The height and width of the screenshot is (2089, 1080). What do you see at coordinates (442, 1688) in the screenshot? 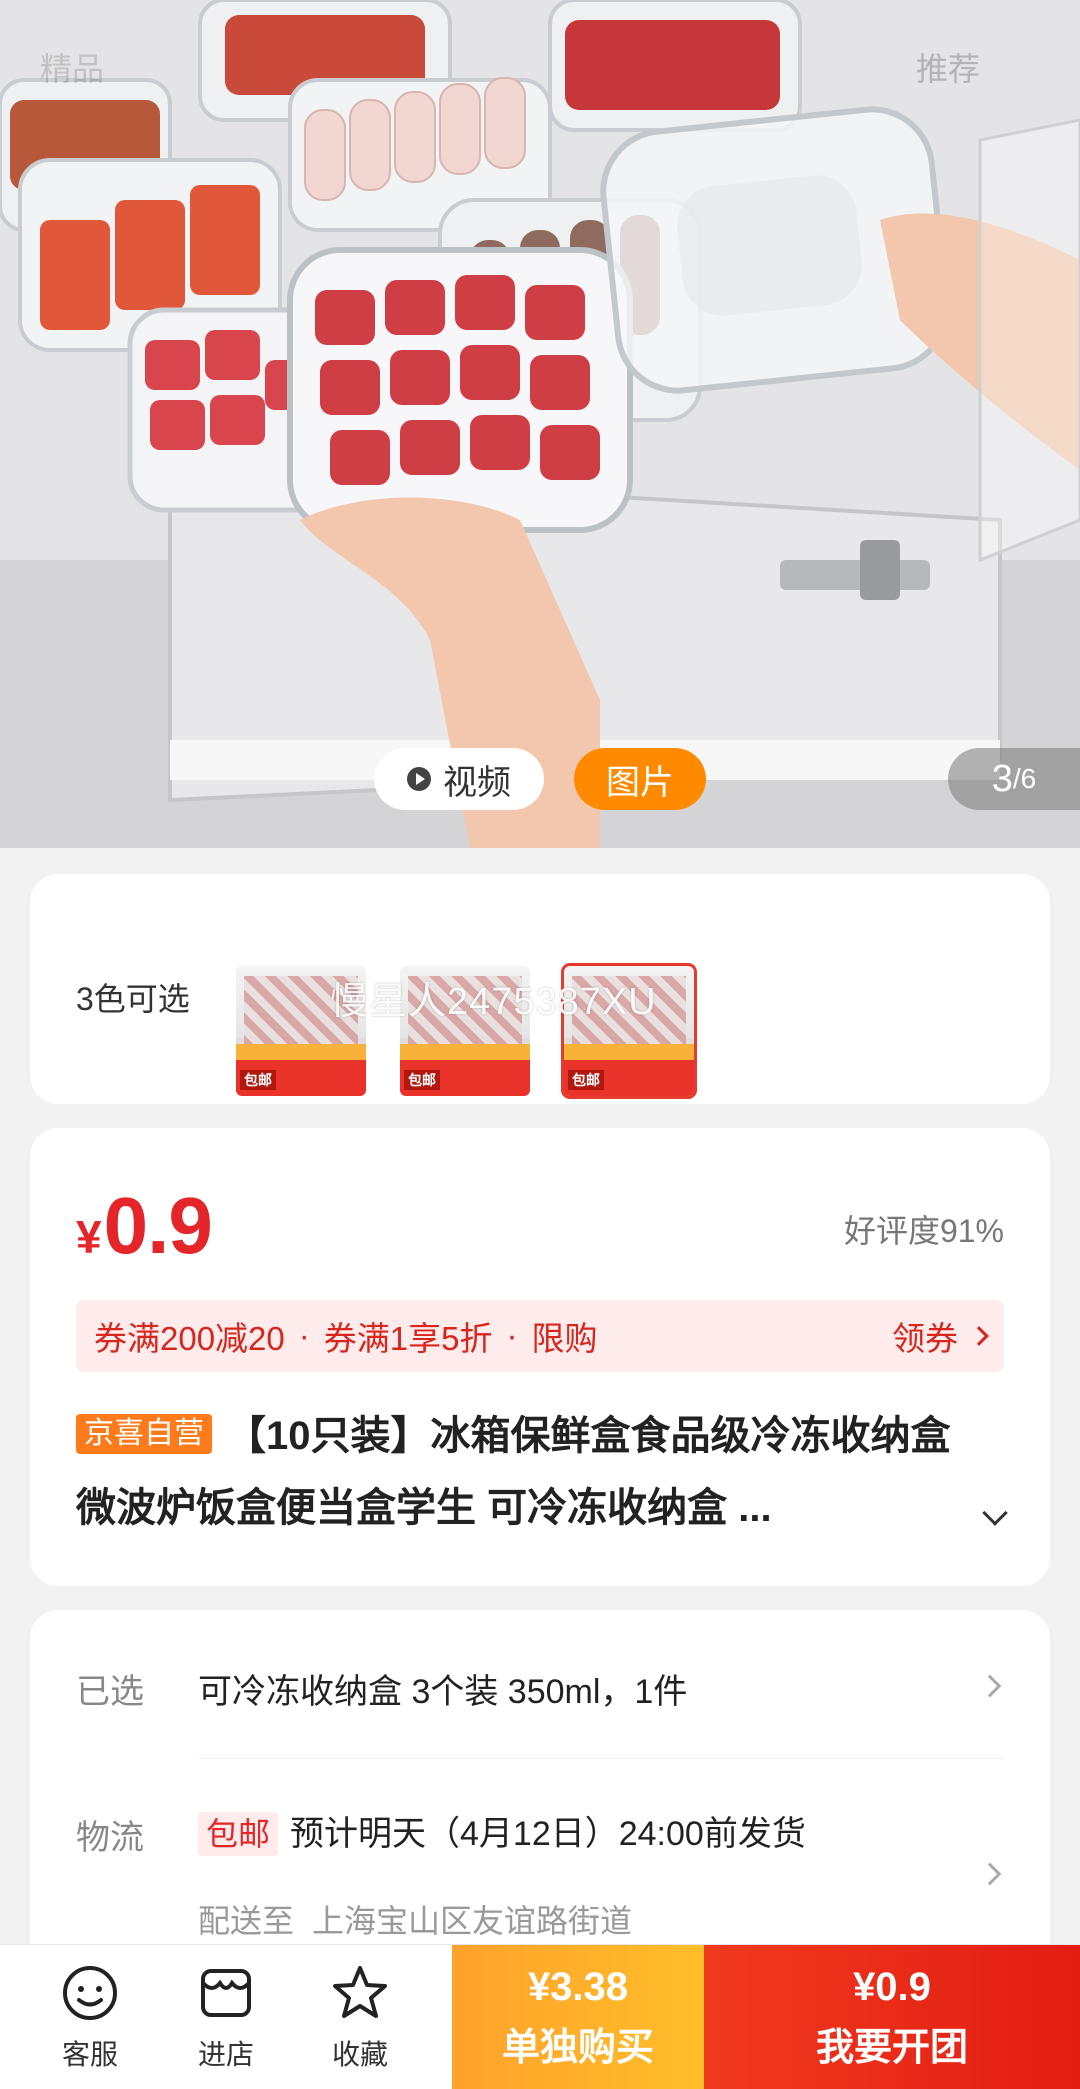
I see `selected-spec-value: 可冷冻收纳盒 3个装 350ml，1件` at bounding box center [442, 1688].